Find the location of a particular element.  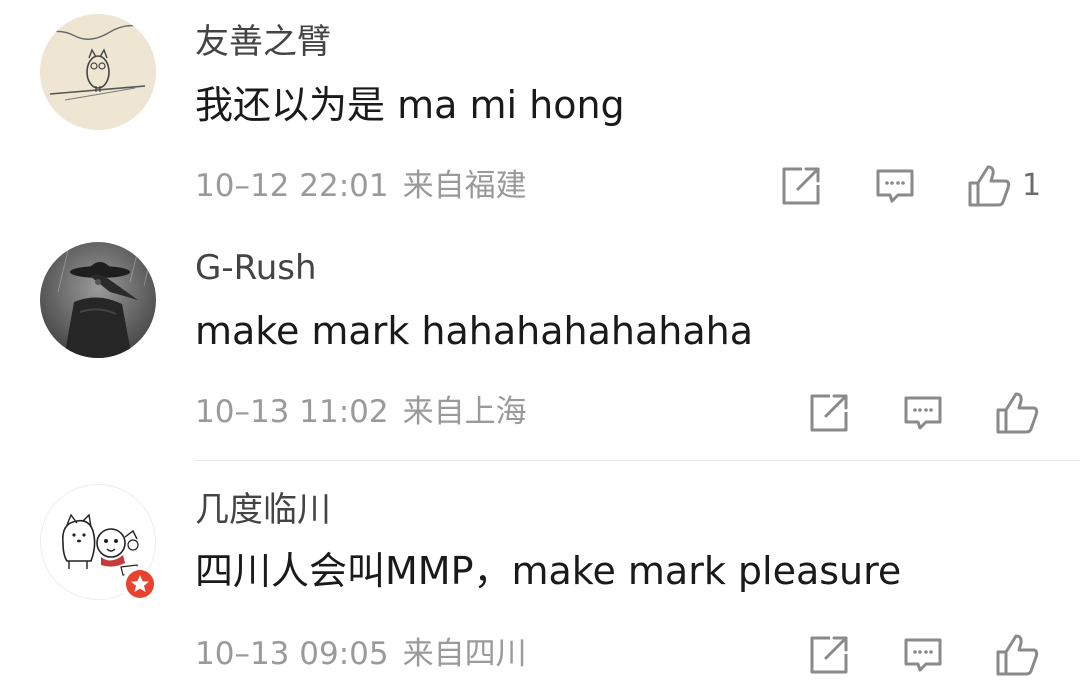

comment-location: 来自福建 is located at coordinates (464, 186).